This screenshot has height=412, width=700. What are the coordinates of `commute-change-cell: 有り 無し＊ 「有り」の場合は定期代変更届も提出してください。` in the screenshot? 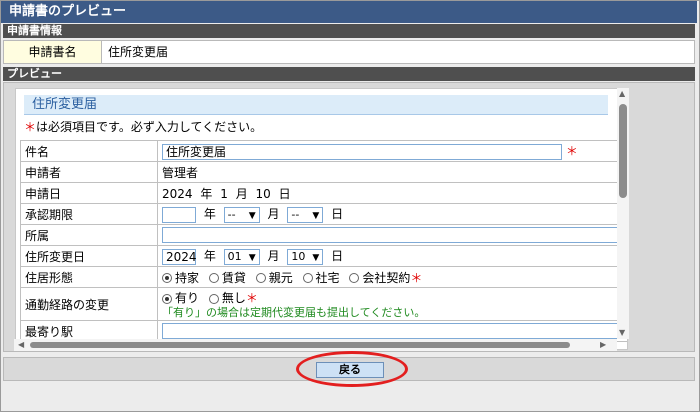 It's located at (392, 304).